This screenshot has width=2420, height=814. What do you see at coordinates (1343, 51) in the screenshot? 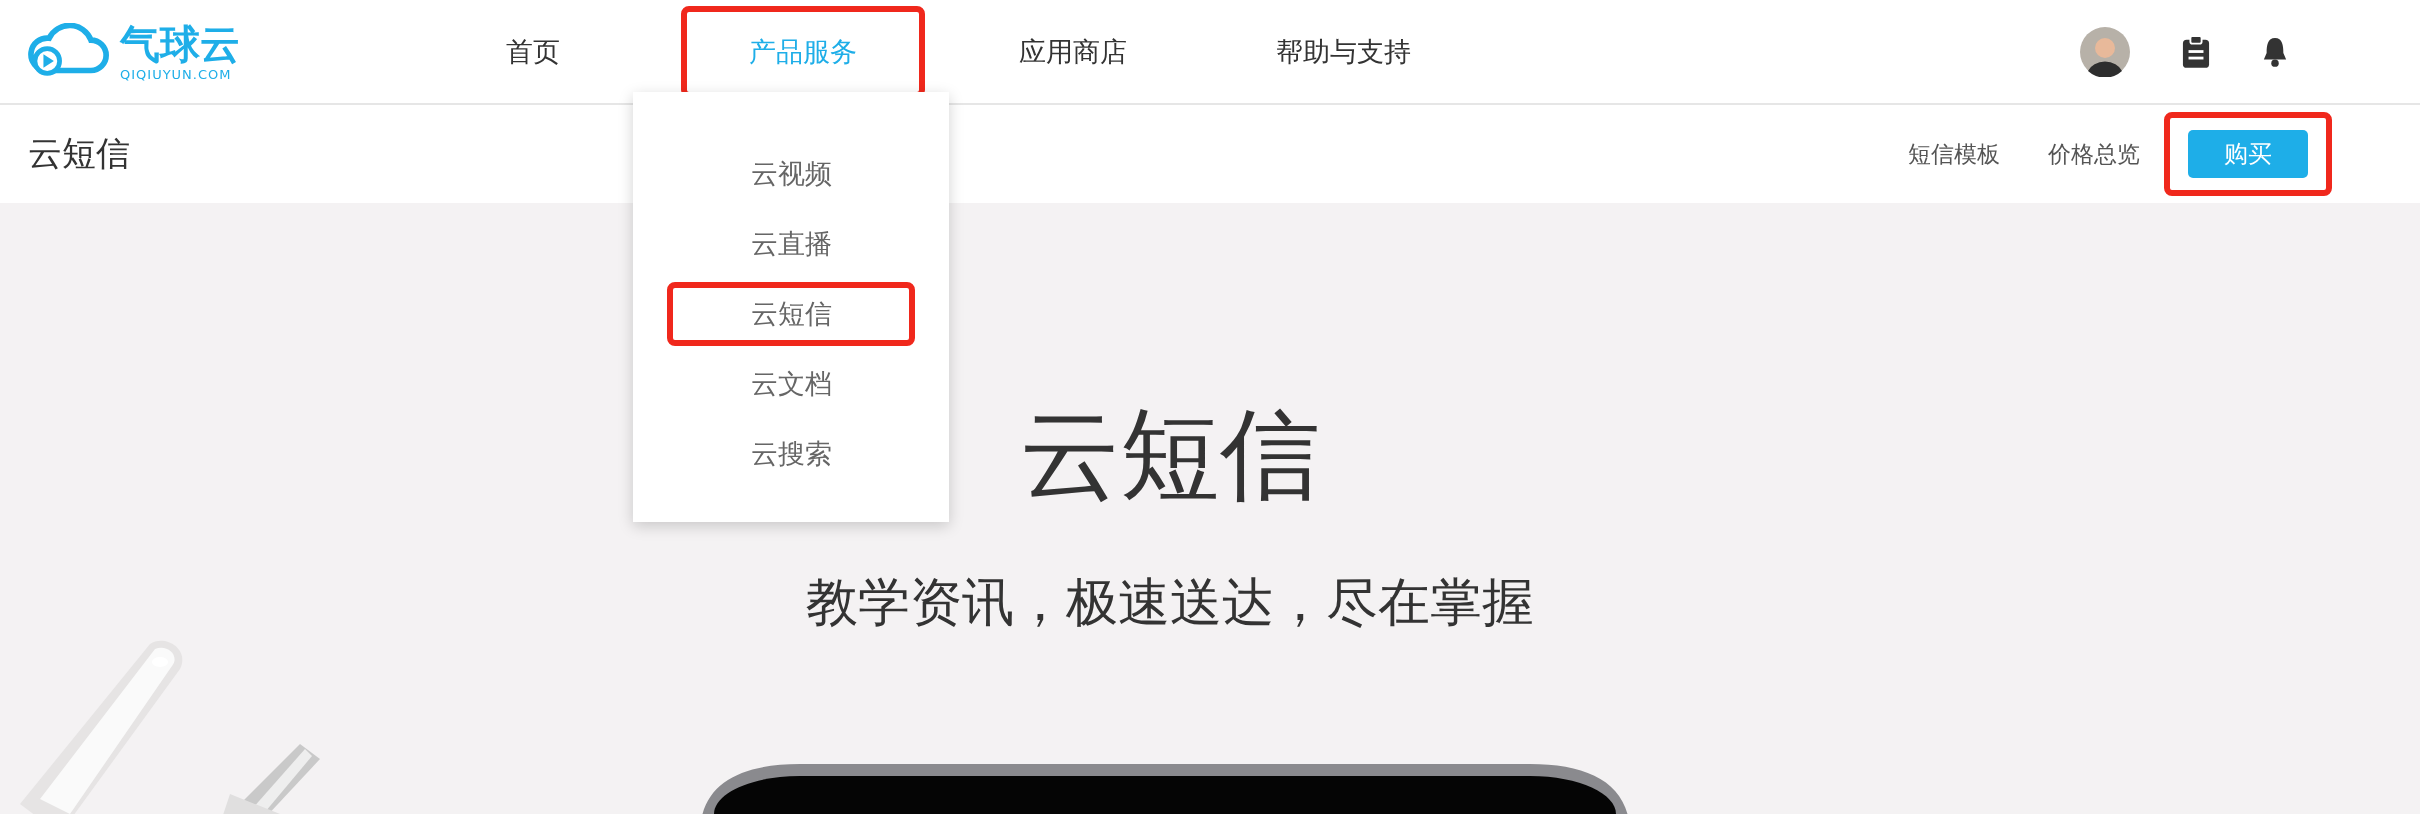
I see `nav-tab: 帮助与支持` at bounding box center [1343, 51].